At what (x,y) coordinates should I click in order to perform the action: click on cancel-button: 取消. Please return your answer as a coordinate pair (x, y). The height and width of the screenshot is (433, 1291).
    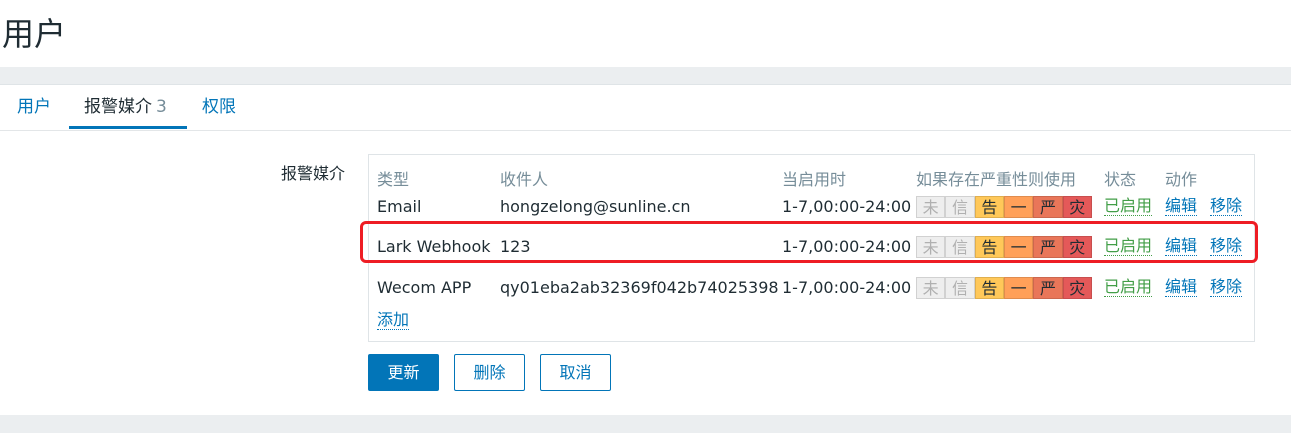
    Looking at the image, I should click on (575, 372).